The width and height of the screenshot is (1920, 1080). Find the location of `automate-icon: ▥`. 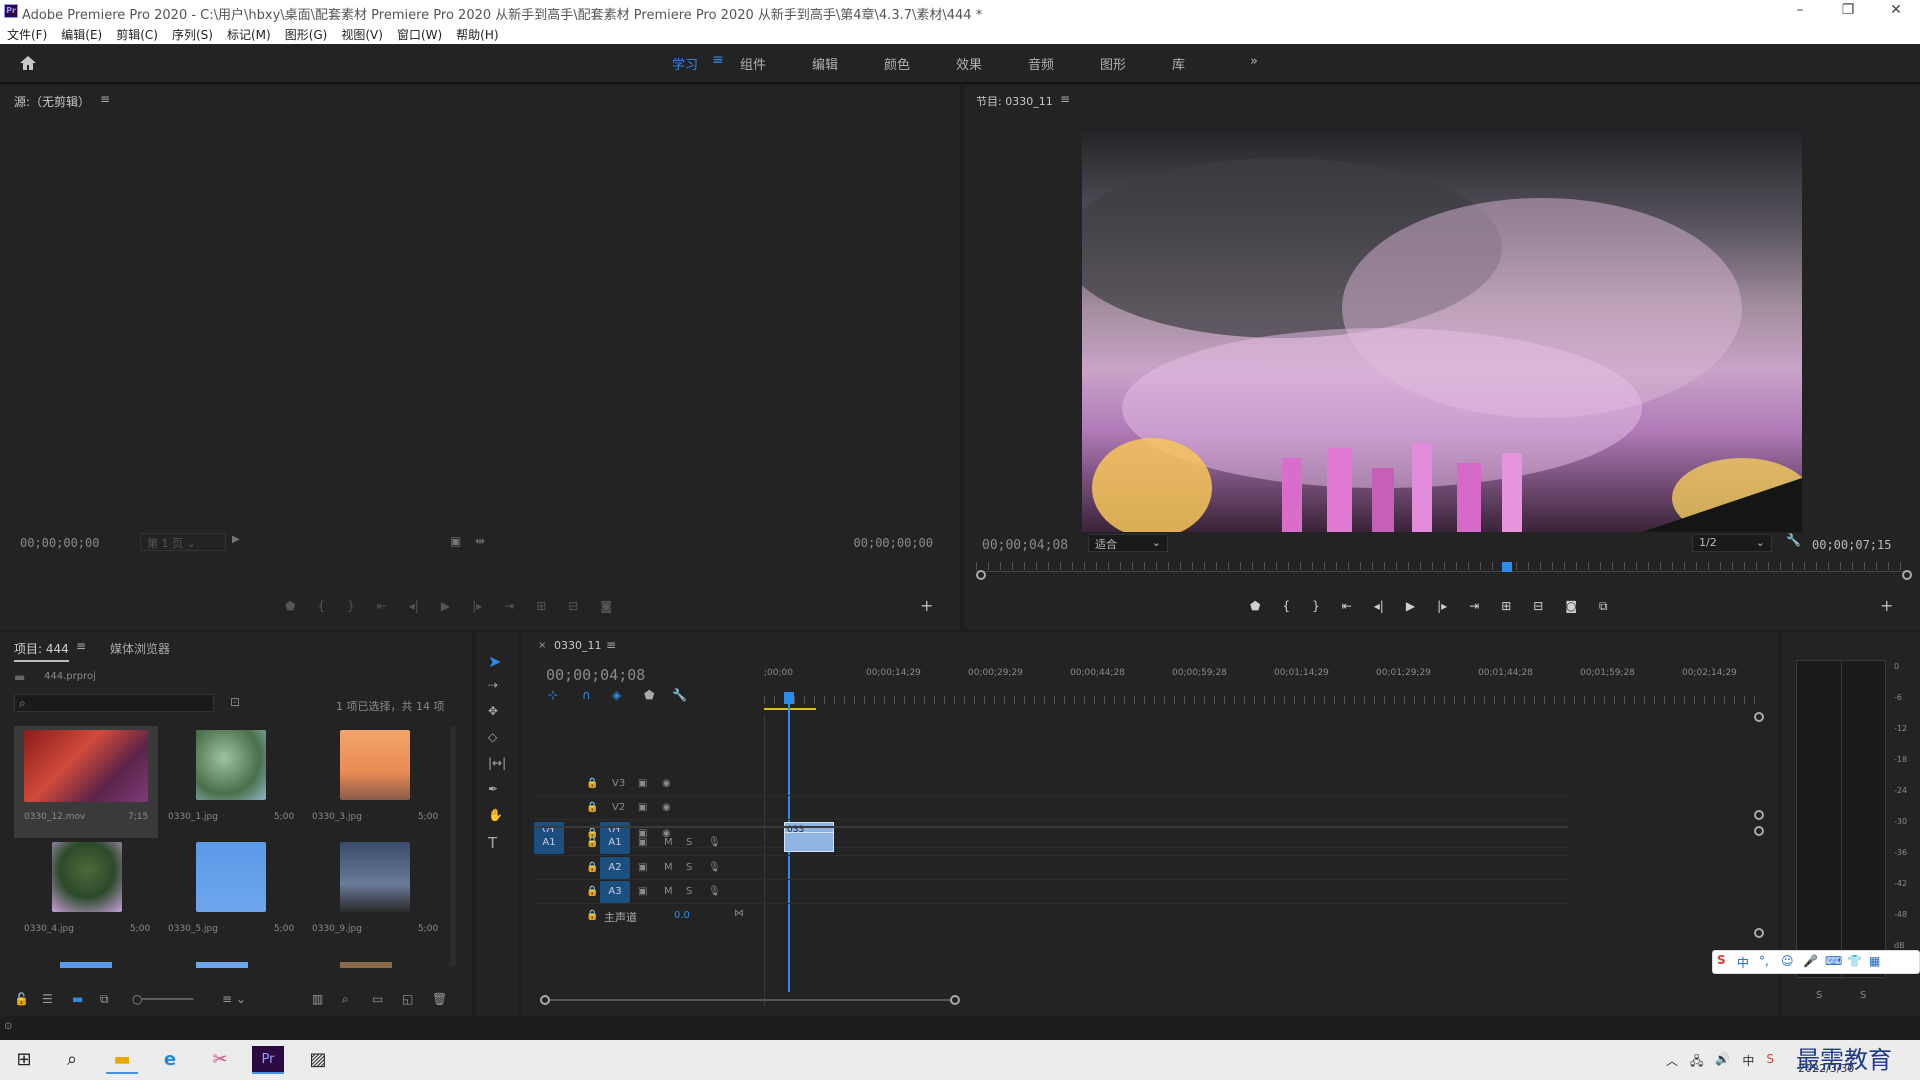

automate-icon: ▥ is located at coordinates (317, 999).